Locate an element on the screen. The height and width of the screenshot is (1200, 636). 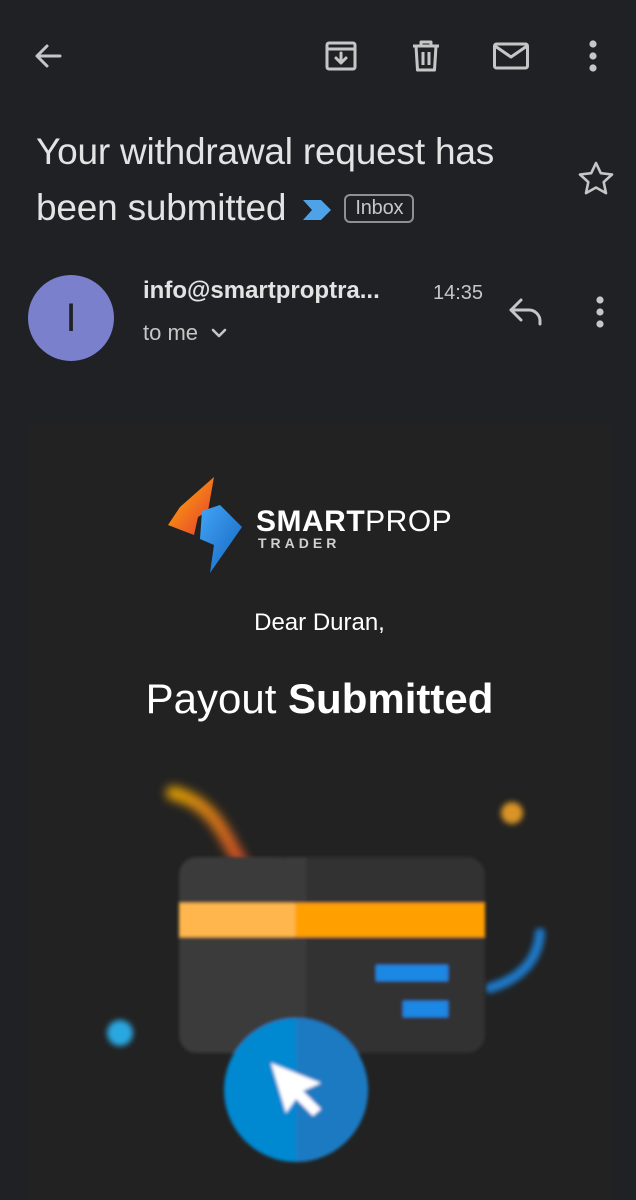
logo-brand-bold: SMART is located at coordinates (311, 521).